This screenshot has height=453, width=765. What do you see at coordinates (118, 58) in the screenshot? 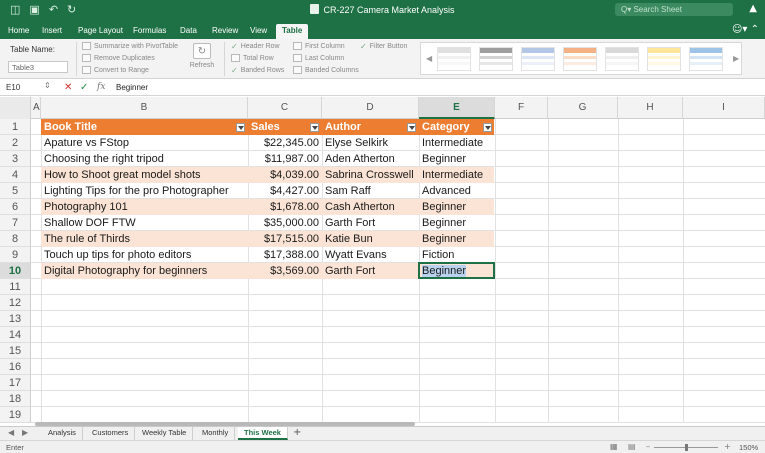
I see `remove-duplicates-button: Remove Duplicates` at bounding box center [118, 58].